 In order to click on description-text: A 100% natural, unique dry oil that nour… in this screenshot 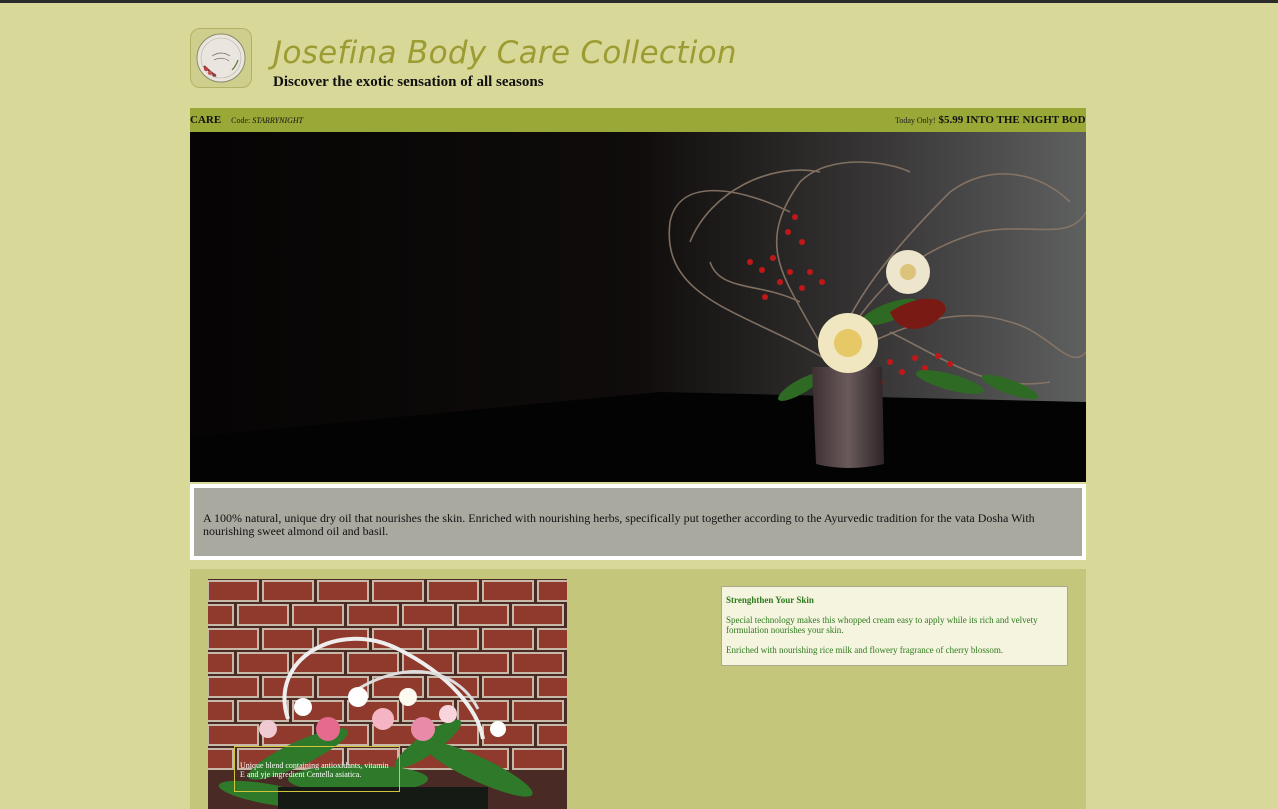, I will do `click(638, 522)`.